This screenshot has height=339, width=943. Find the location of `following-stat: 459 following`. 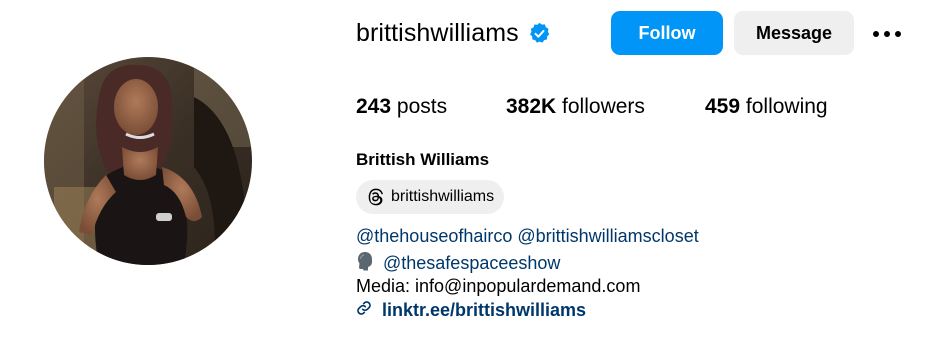

following-stat: 459 following is located at coordinates (766, 107).